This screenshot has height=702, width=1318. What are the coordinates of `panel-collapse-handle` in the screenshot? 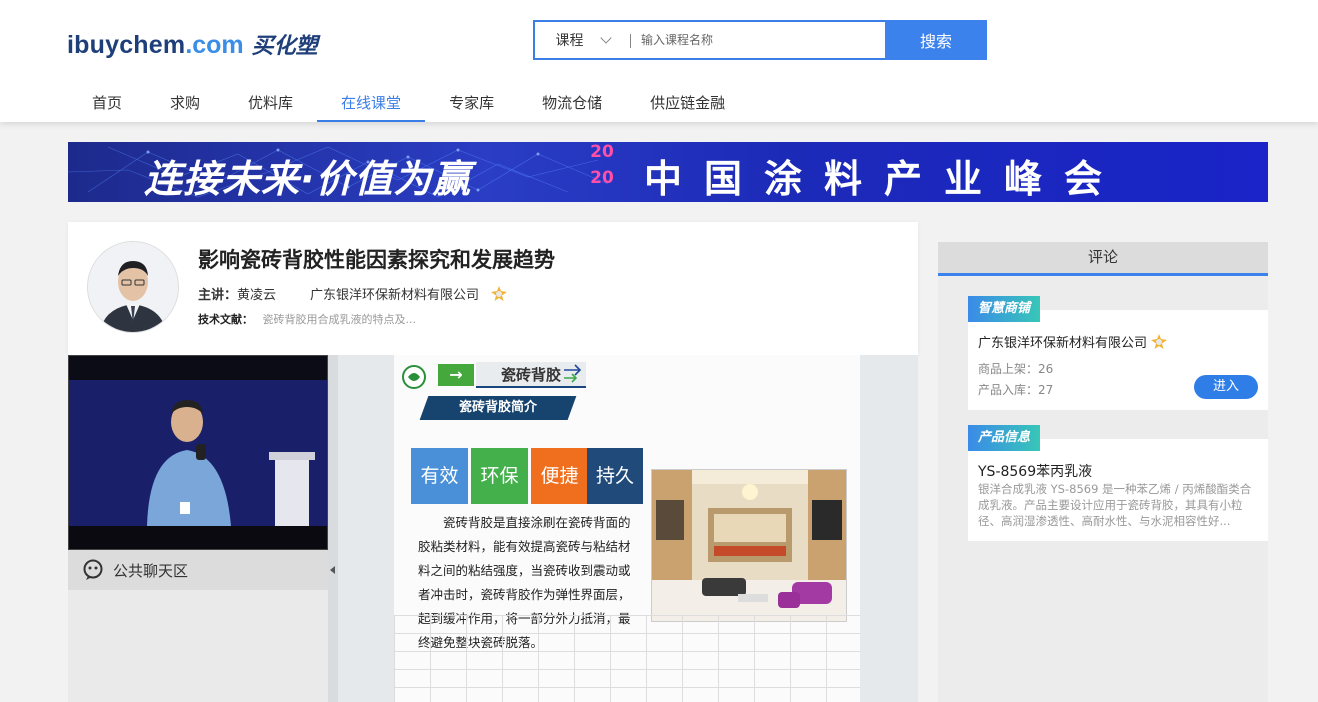 It's located at (333, 528).